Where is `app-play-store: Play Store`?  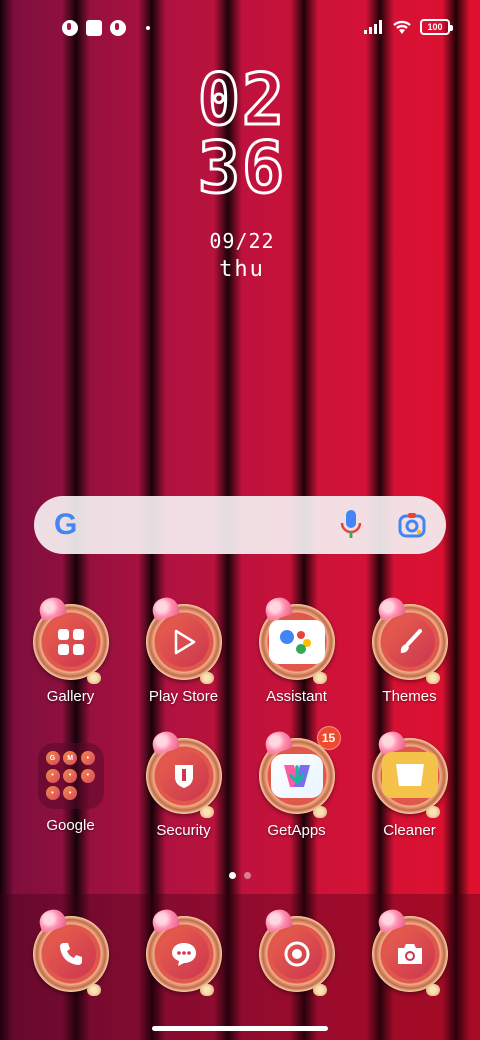
app-play-store: Play Store is located at coordinates (183, 654).